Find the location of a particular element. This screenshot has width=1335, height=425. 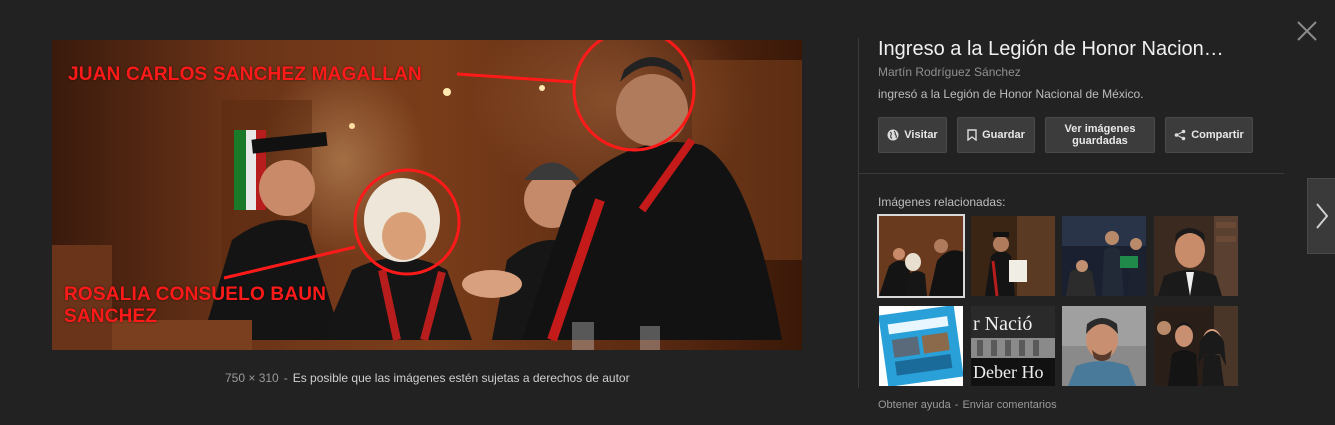

related-thumb-3-image is located at coordinates (1104, 256).